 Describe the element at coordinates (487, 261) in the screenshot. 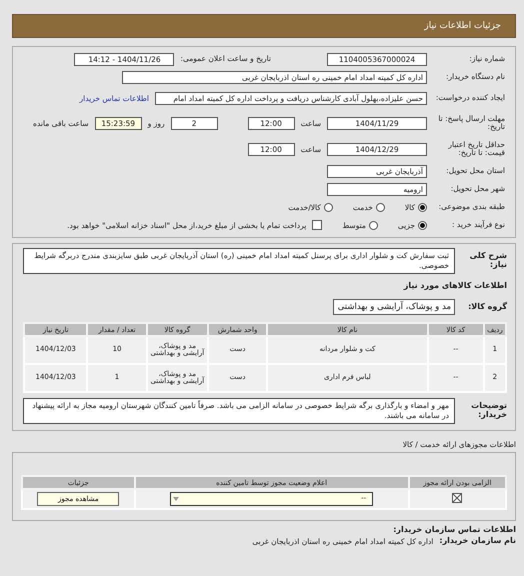

I see `field-label: شرح کلی نیاز:` at that location.